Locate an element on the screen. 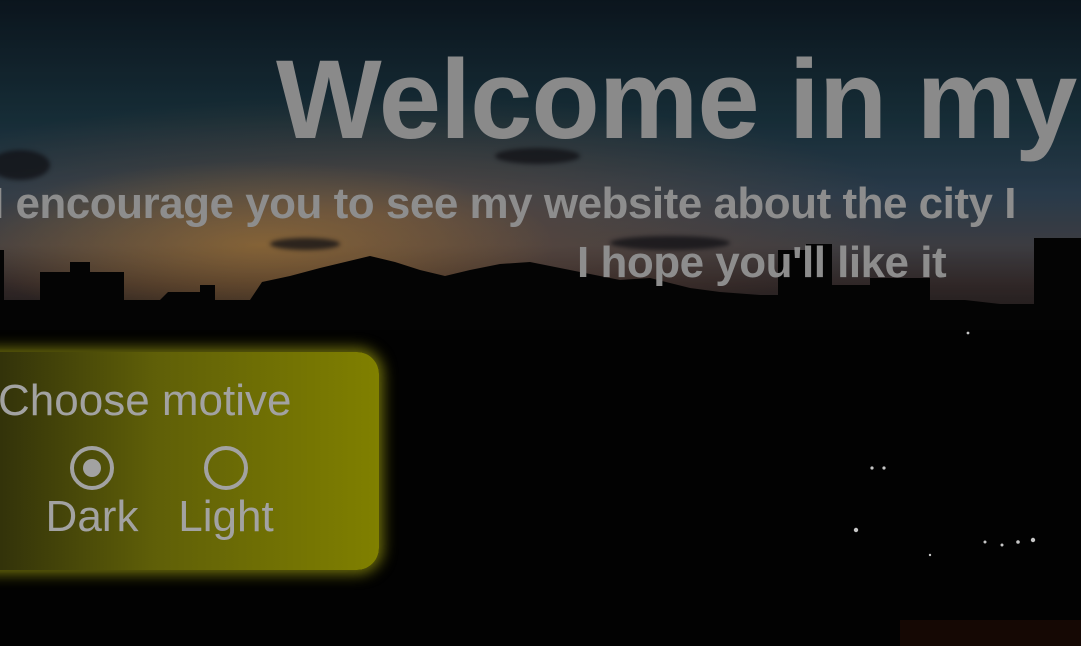  theme-option-dark: Dark is located at coordinates (92, 493).